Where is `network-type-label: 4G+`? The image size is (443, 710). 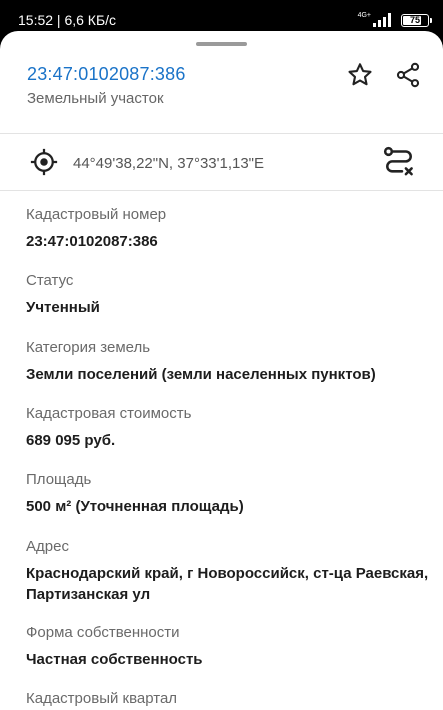 network-type-label: 4G+ is located at coordinates (364, 15).